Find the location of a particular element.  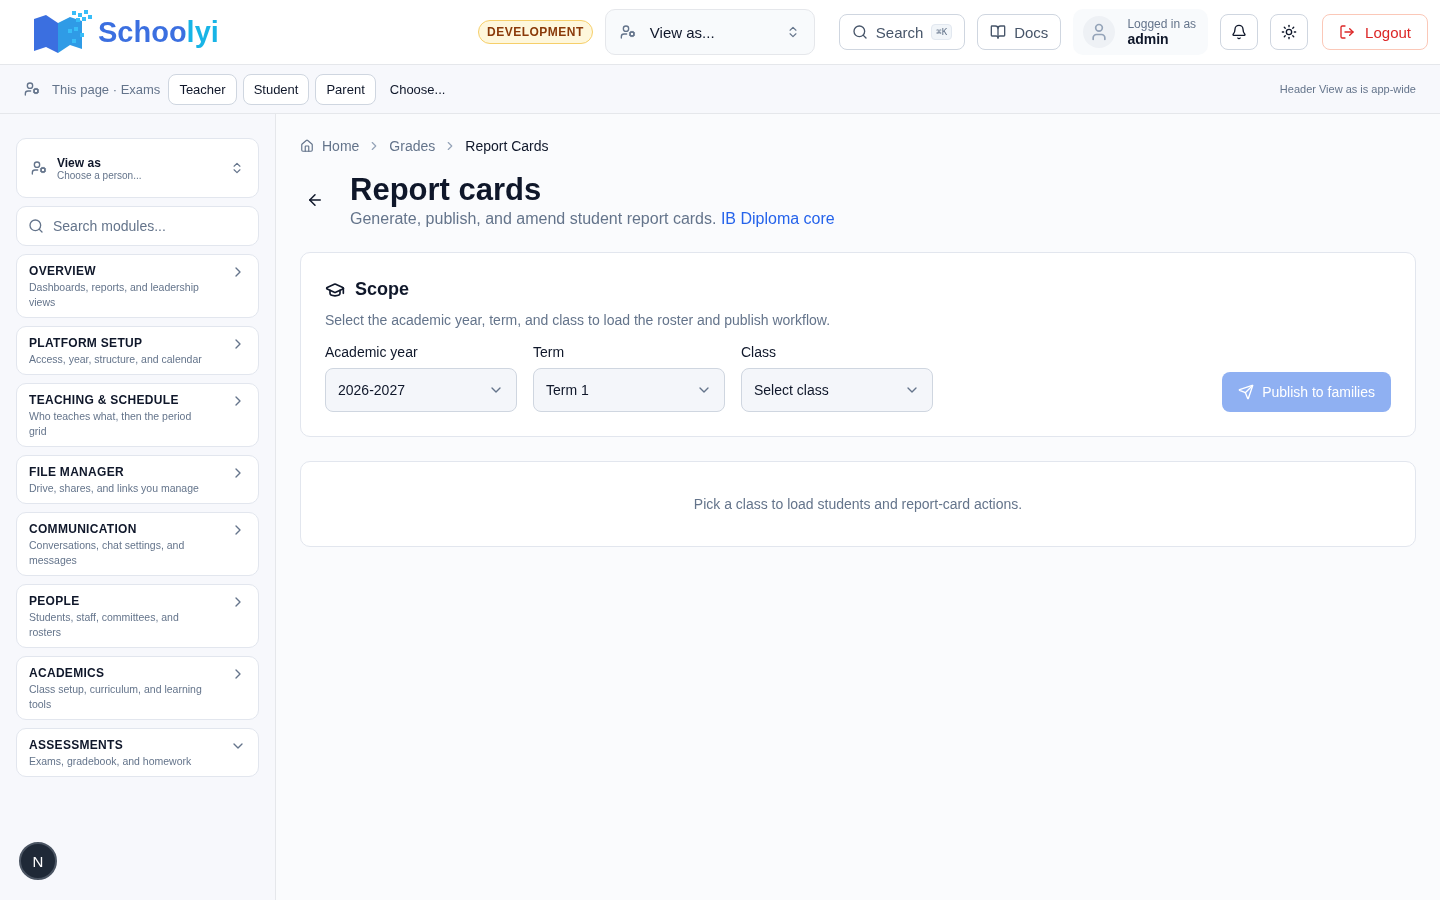

section-title: ASSESSMENTS is located at coordinates (76, 745).